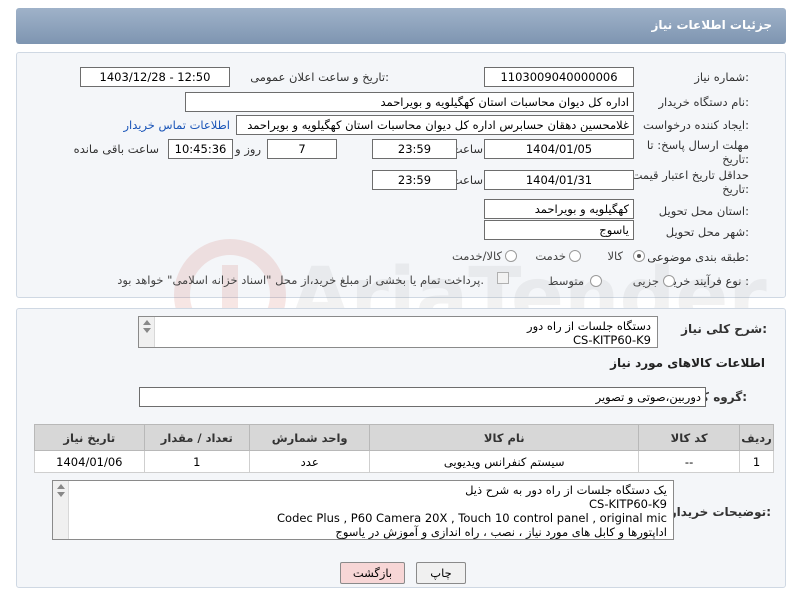  What do you see at coordinates (61, 510) in the screenshot?
I see `buyer-notes-scrollbar` at bounding box center [61, 510].